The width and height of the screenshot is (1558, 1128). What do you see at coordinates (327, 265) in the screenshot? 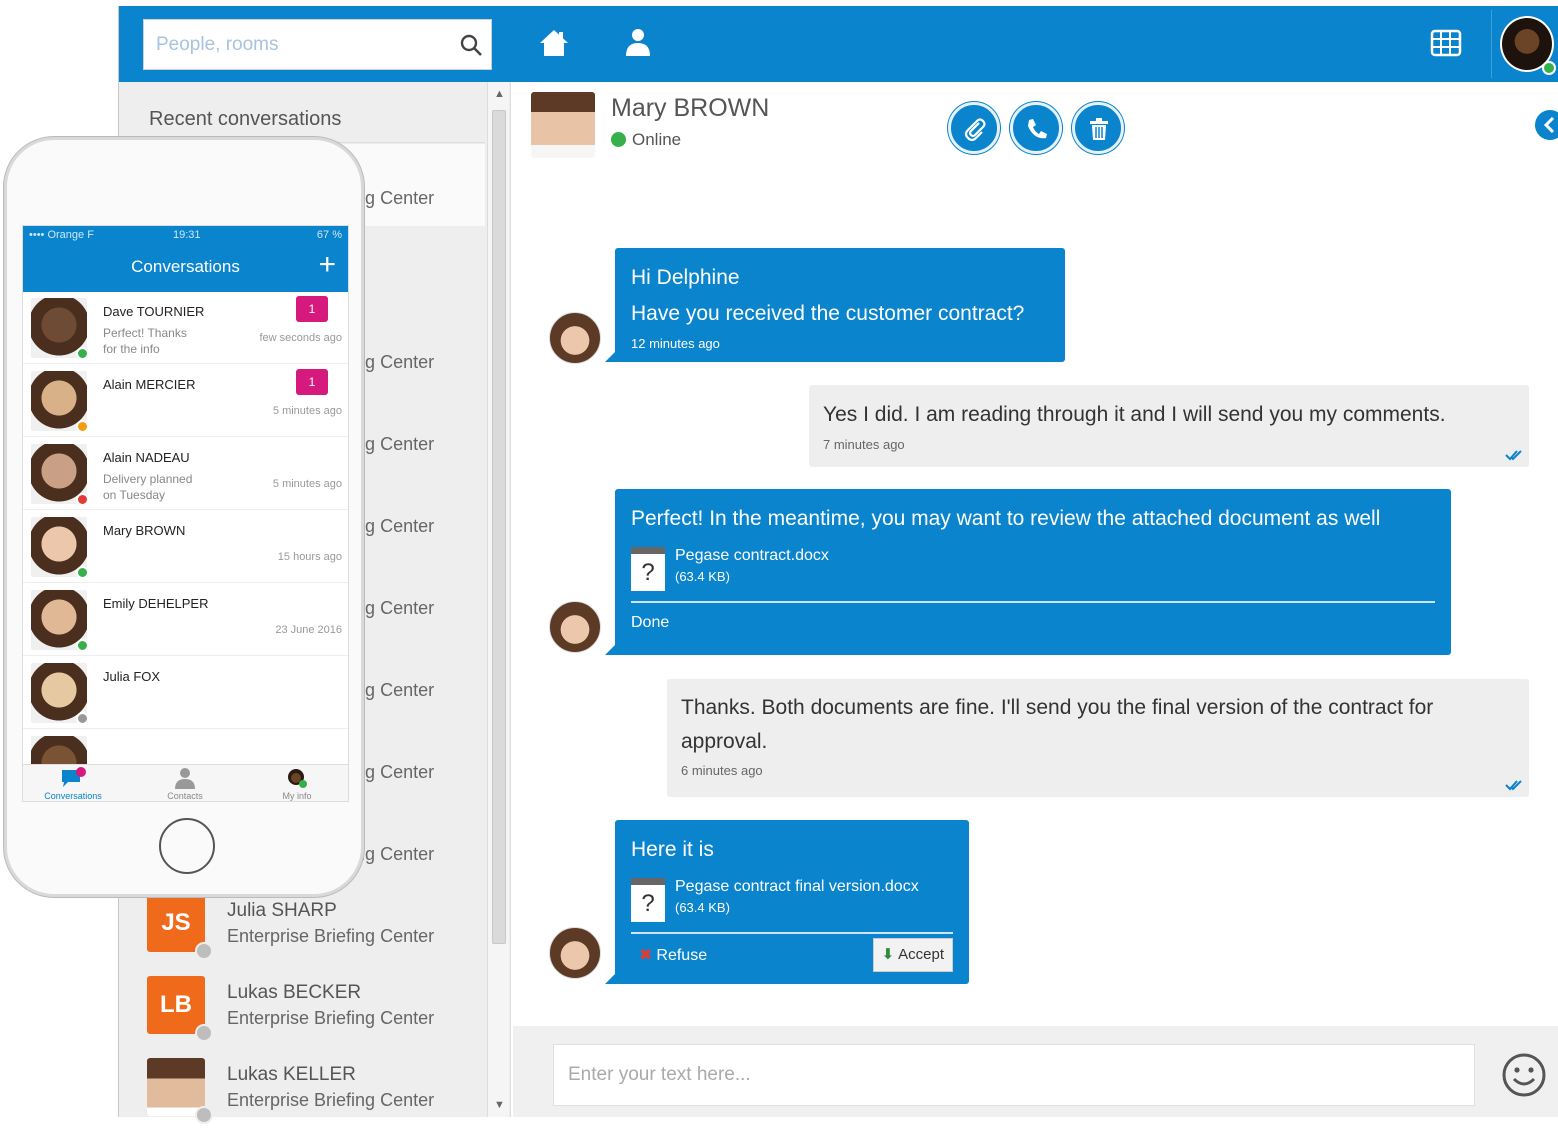
I see `new-conversation-button: +` at bounding box center [327, 265].